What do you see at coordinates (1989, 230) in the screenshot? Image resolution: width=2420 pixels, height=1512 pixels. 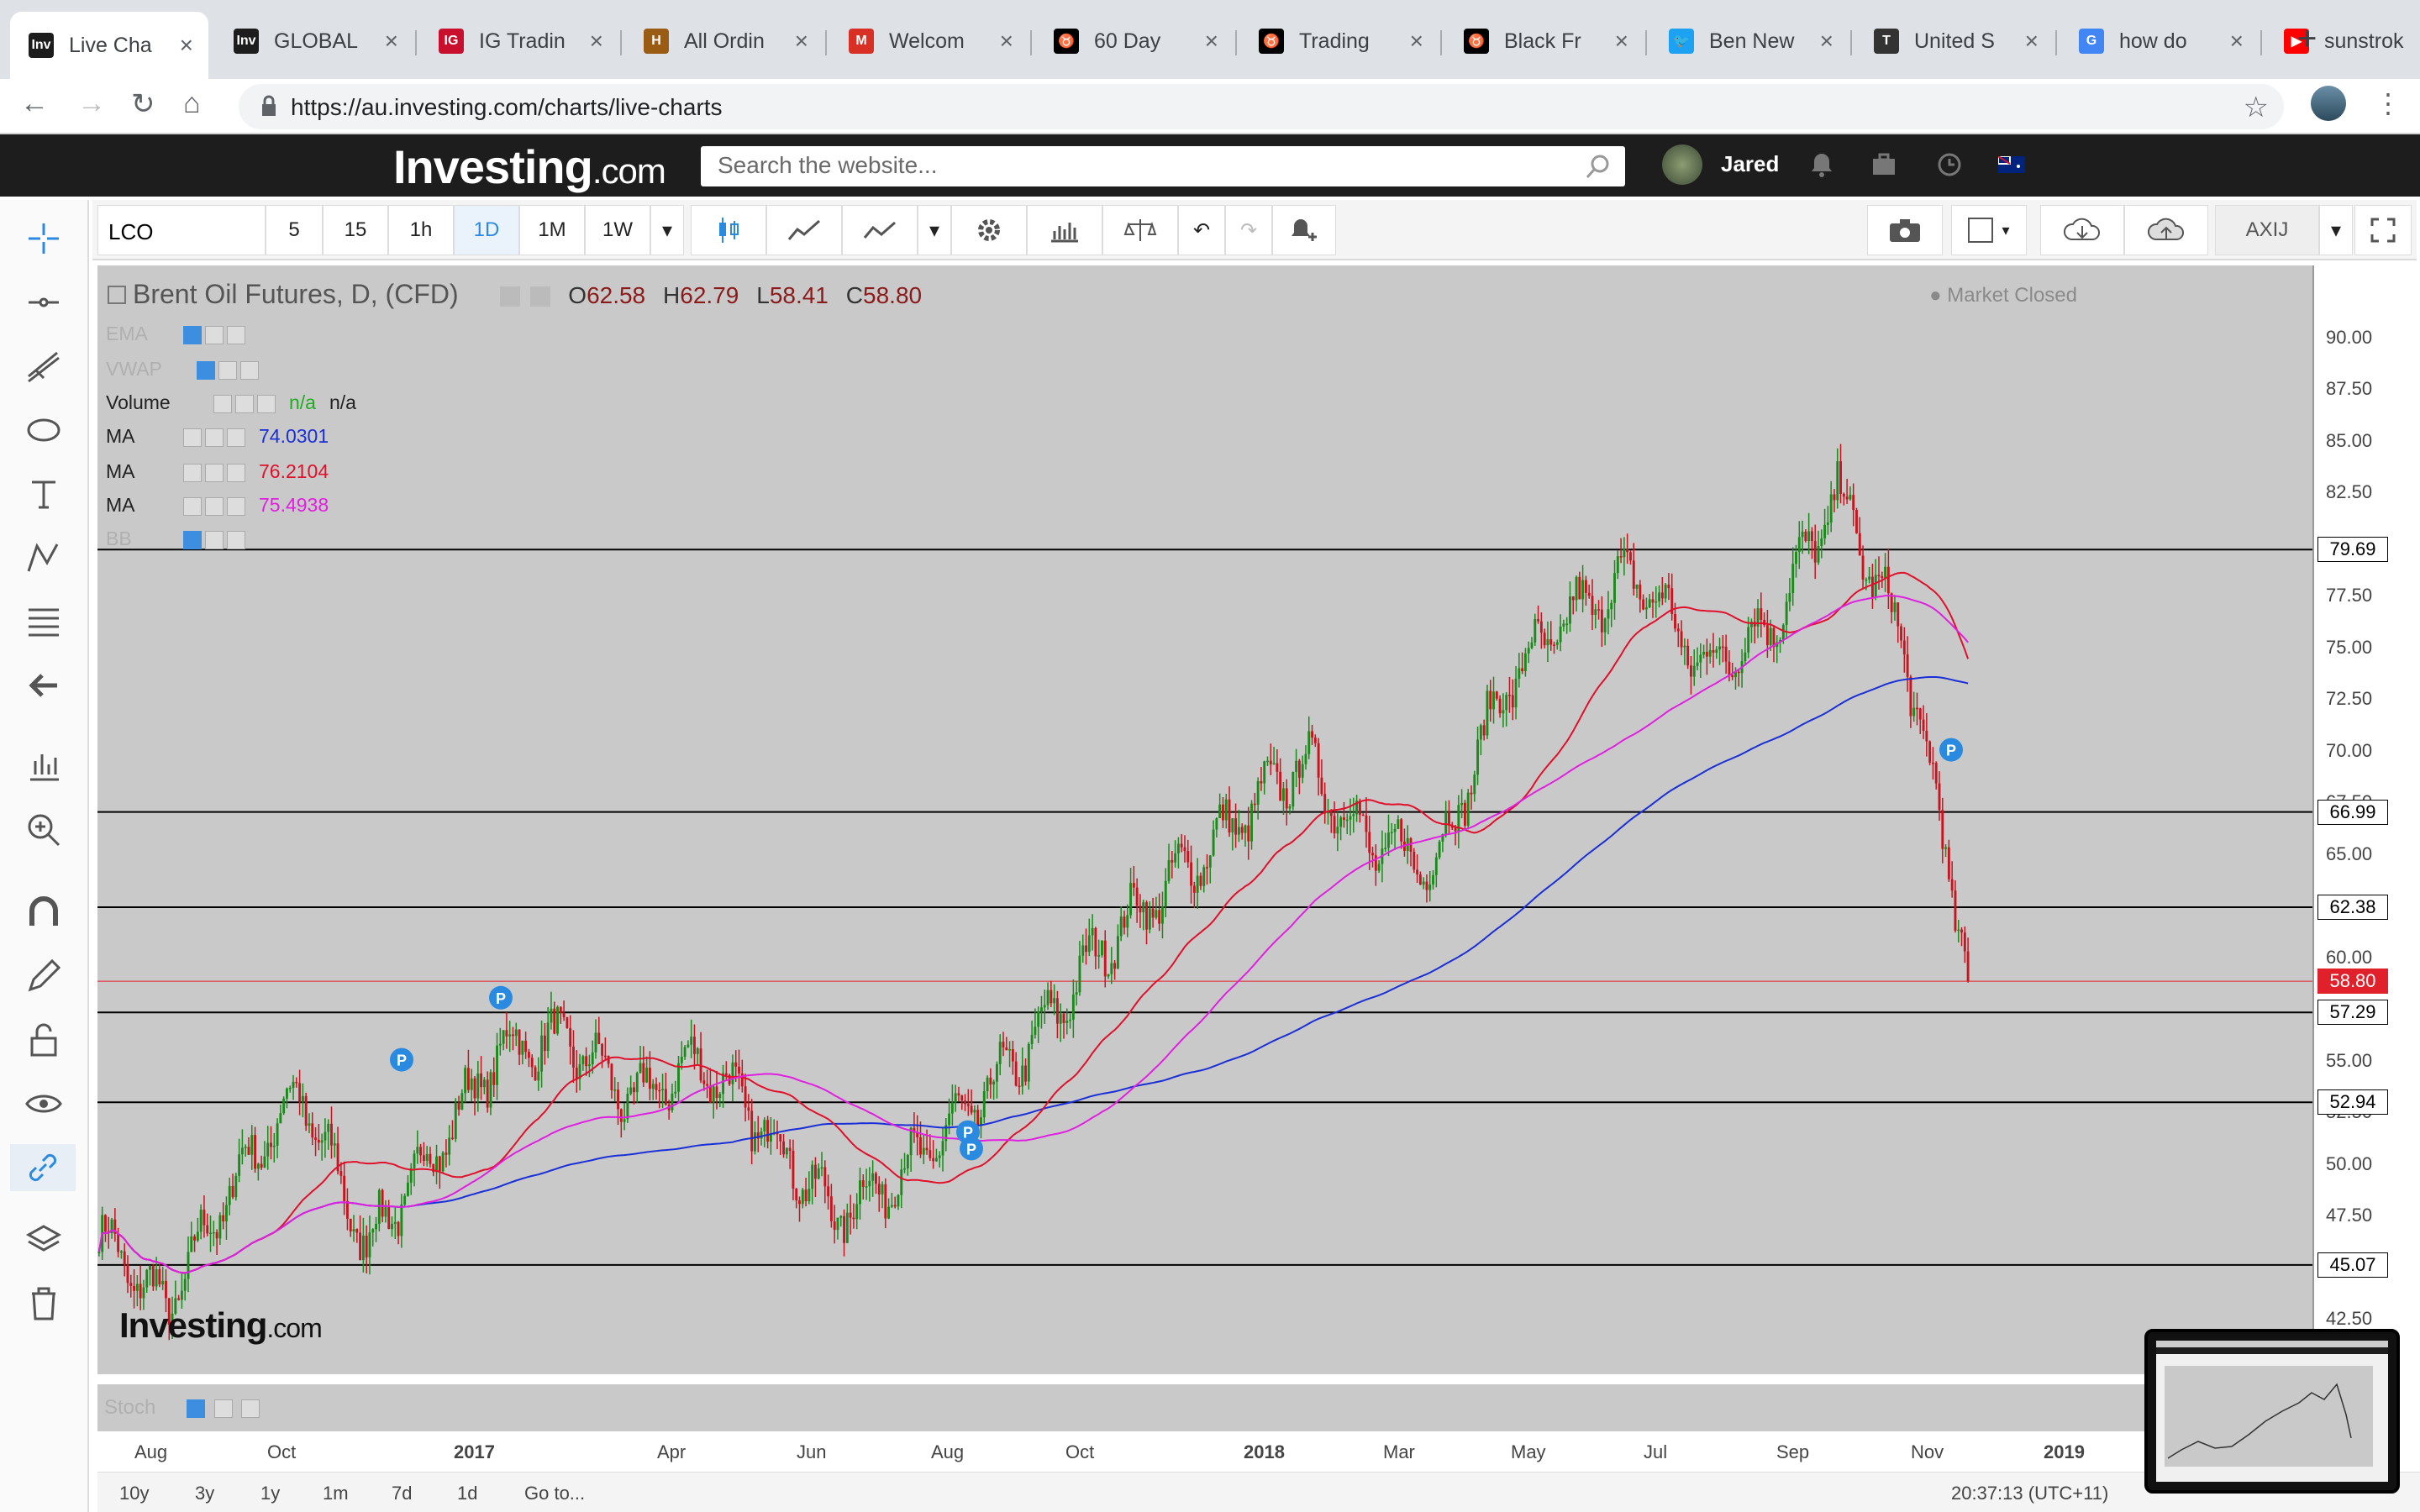 I see `layout-select: ▾` at bounding box center [1989, 230].